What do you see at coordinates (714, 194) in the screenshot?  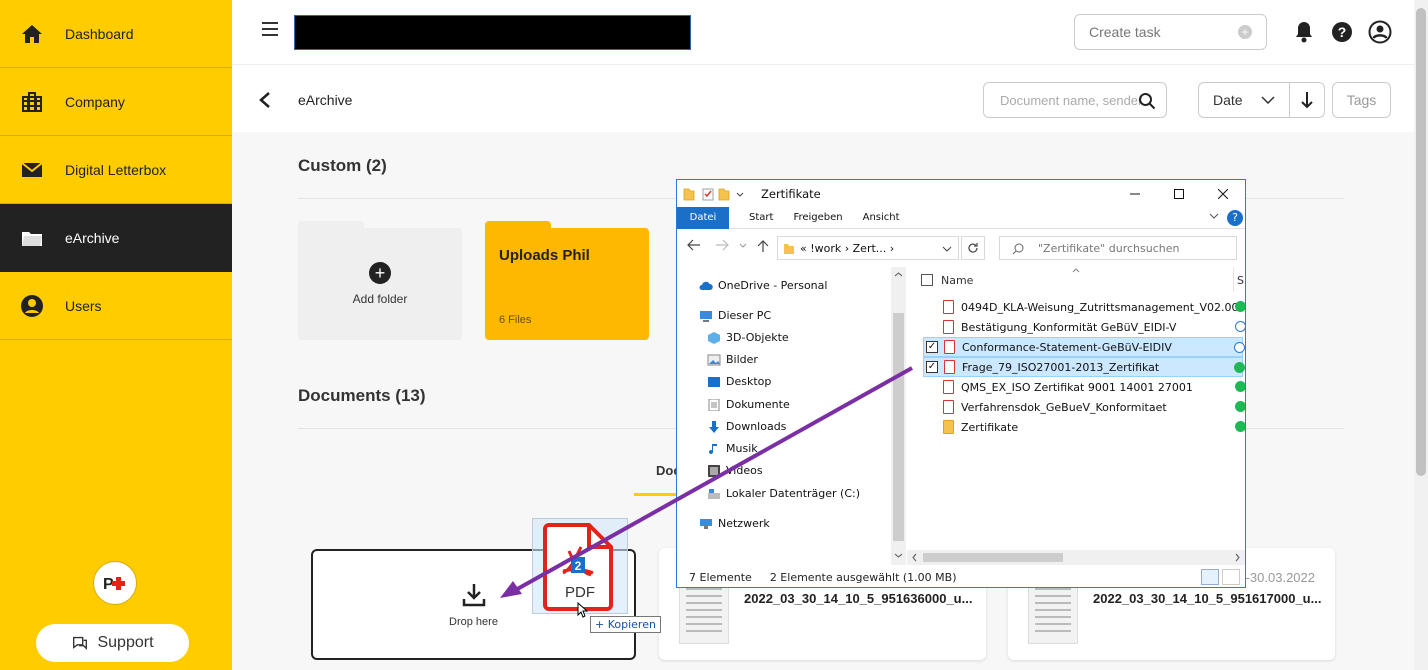 I see `quick-access-toolbar-icon` at bounding box center [714, 194].